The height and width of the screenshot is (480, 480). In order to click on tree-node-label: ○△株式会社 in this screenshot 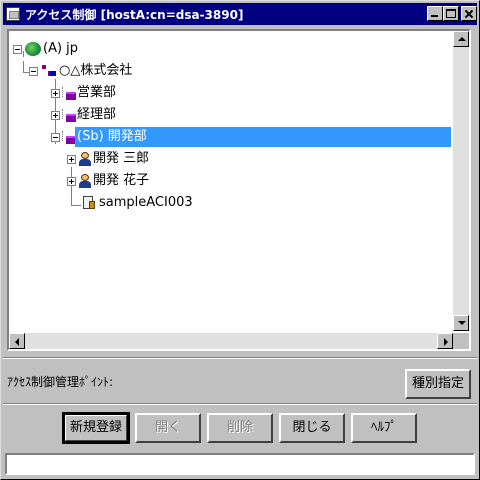, I will do `click(96, 70)`.